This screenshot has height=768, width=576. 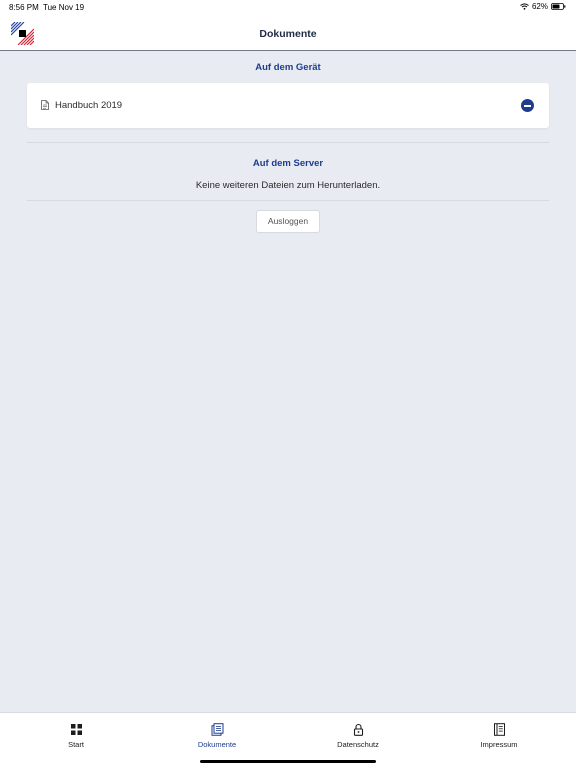 I want to click on tab-impressum: Impressum, so click(x=499, y=736).